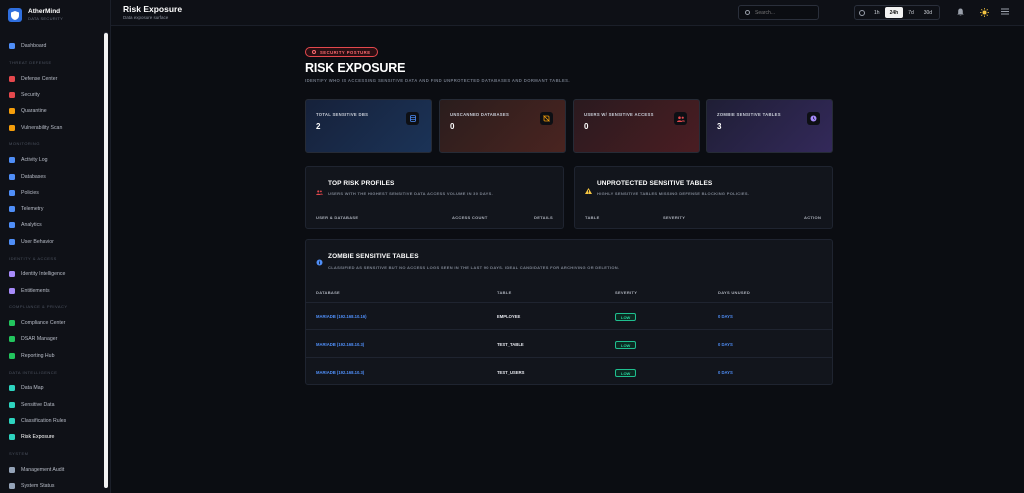 This screenshot has height=493, width=1024. What do you see at coordinates (345, 52) in the screenshot?
I see `badge-label: SECURITY POSTURE` at bounding box center [345, 52].